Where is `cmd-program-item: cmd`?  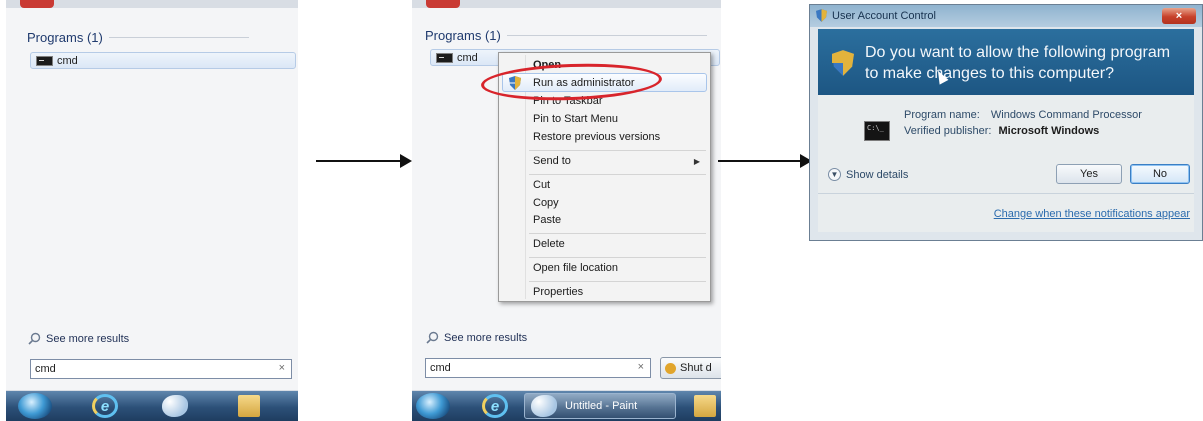 cmd-program-item: cmd is located at coordinates (163, 60).